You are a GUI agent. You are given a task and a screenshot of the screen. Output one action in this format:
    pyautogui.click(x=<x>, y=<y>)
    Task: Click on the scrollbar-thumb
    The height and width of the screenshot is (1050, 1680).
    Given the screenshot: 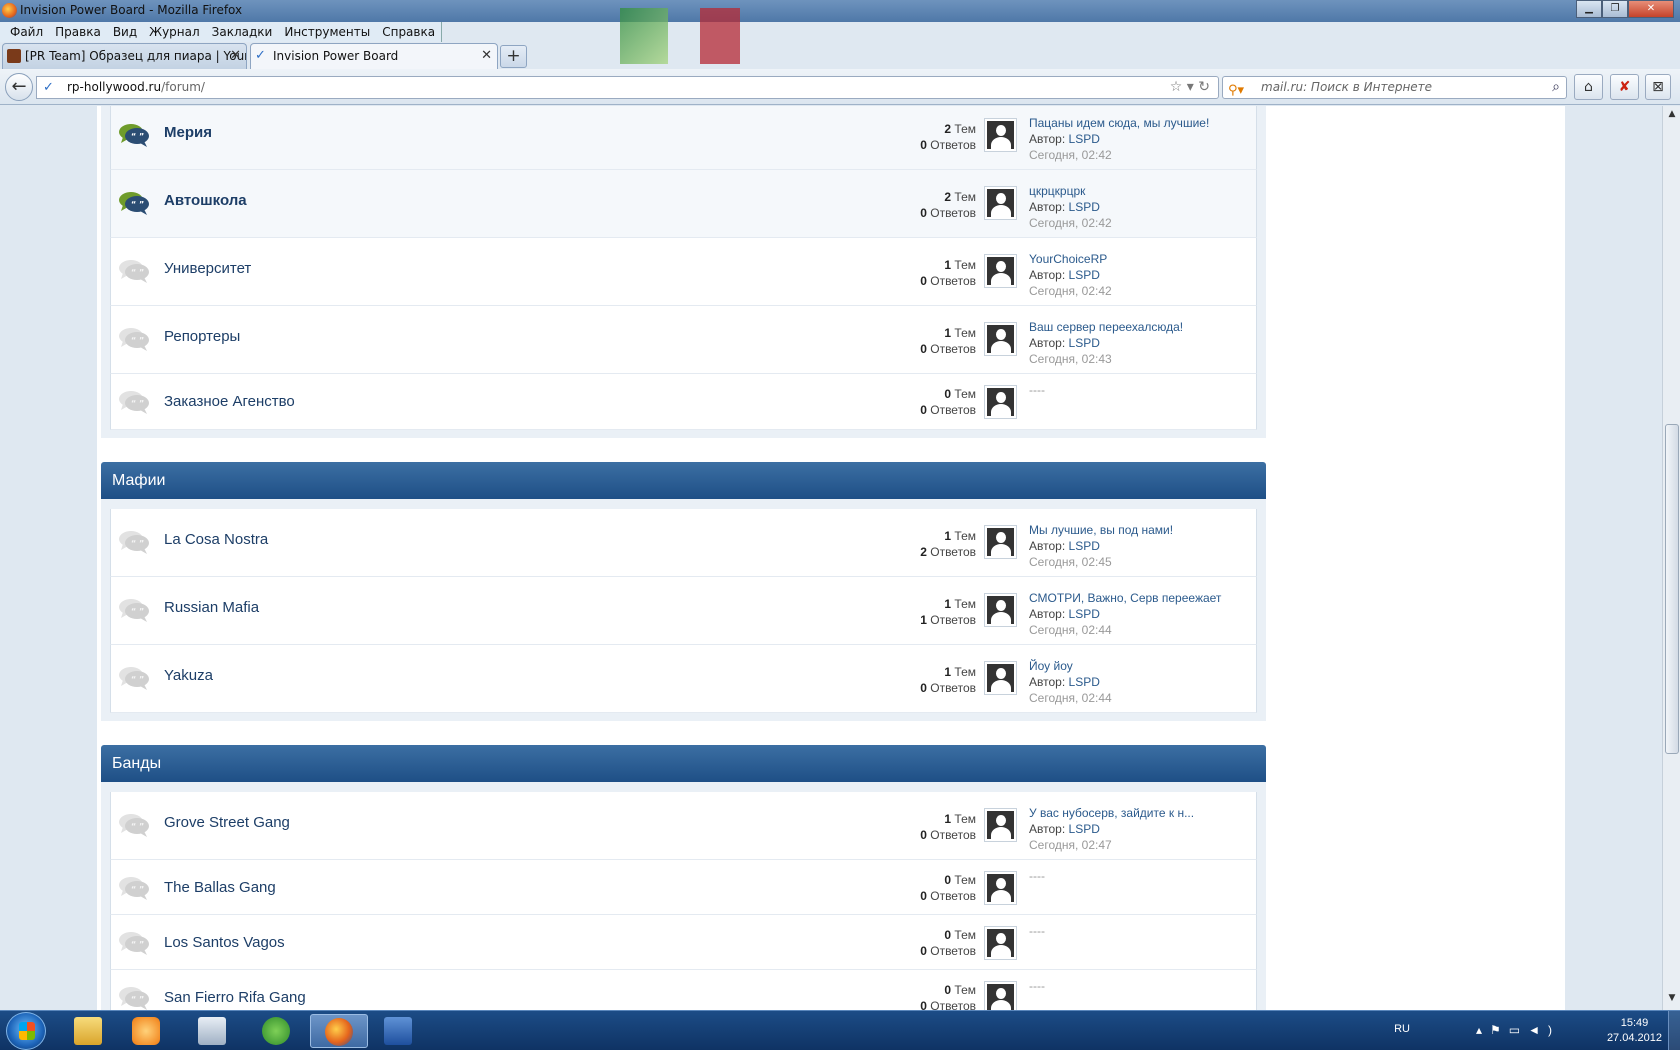 What is the action you would take?
    pyautogui.click(x=1672, y=589)
    